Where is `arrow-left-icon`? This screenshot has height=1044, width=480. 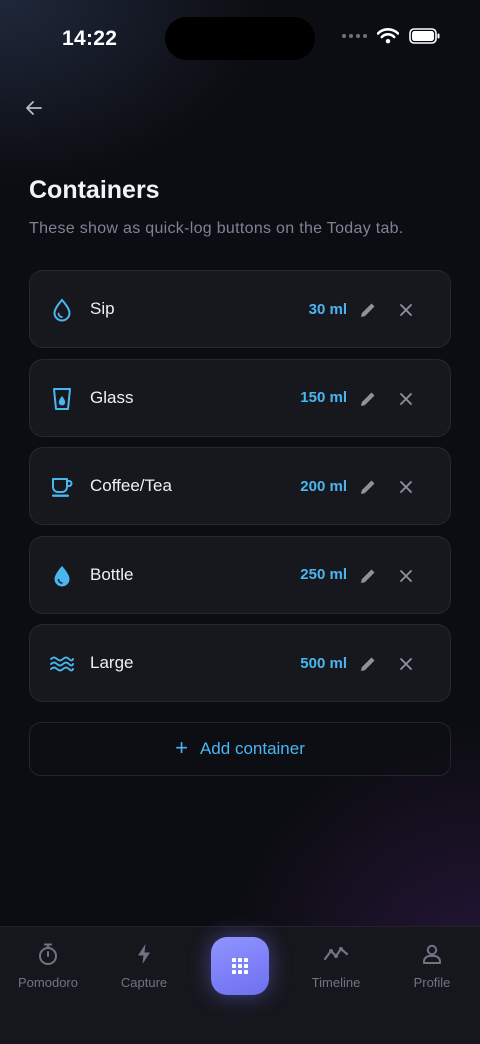 arrow-left-icon is located at coordinates (34, 108).